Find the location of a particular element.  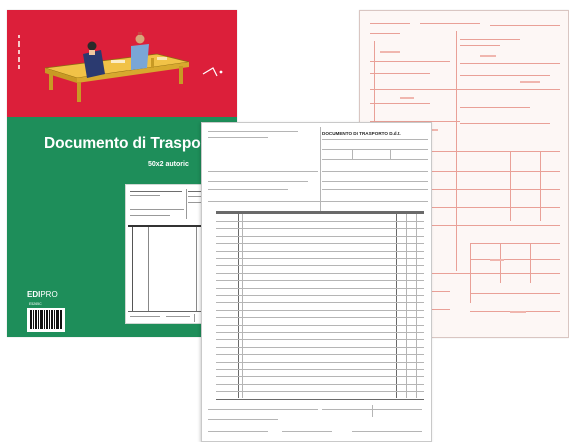

cover-subtitle: 50x2 autoric is located at coordinates (168, 164).